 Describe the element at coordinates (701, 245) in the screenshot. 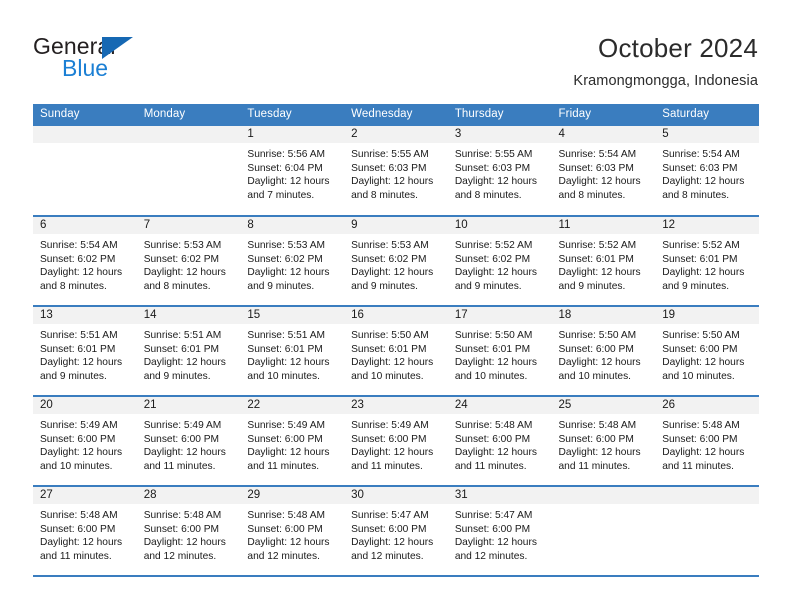

I see `sunrise-time: Sunrise: 5:52 AM` at that location.